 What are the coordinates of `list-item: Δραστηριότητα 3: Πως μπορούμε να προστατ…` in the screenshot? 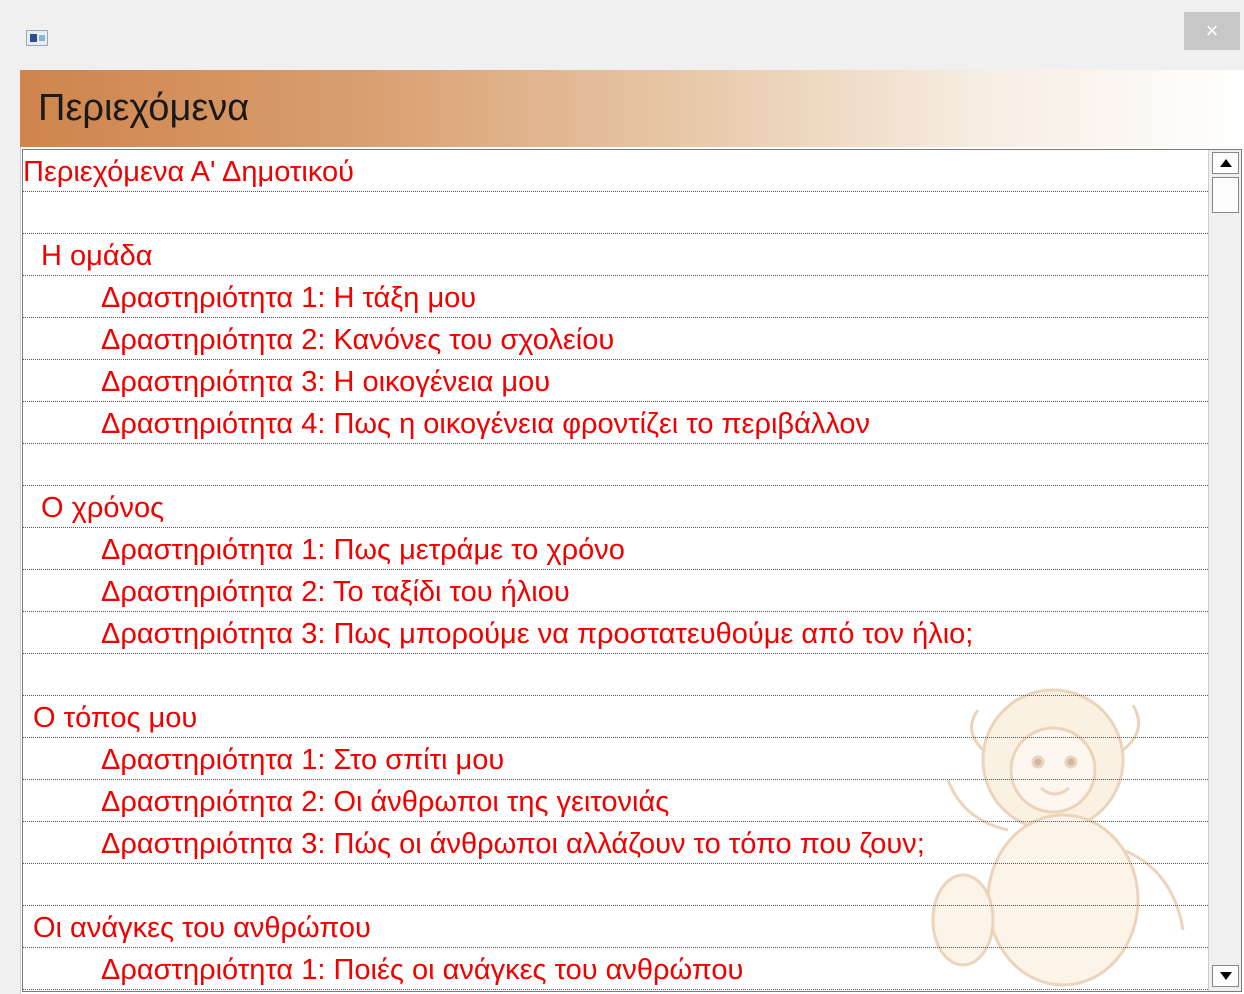 It's located at (615, 633).